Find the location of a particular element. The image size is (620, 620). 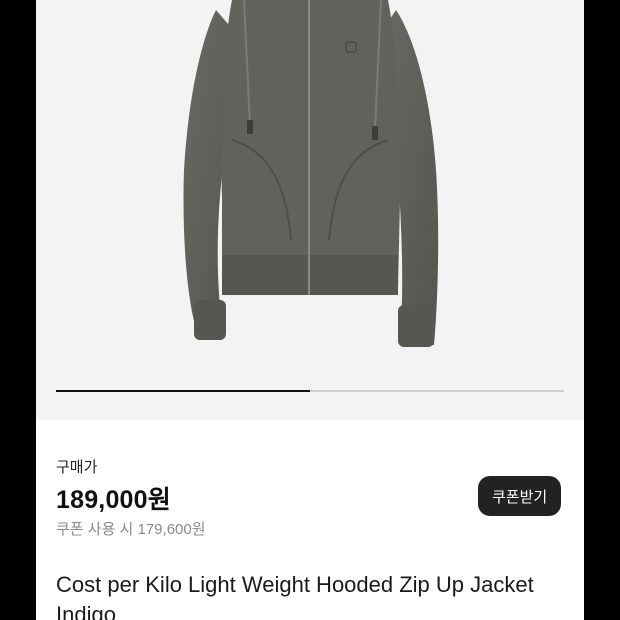

purchase-price-label: 구매가 is located at coordinates (77, 467).